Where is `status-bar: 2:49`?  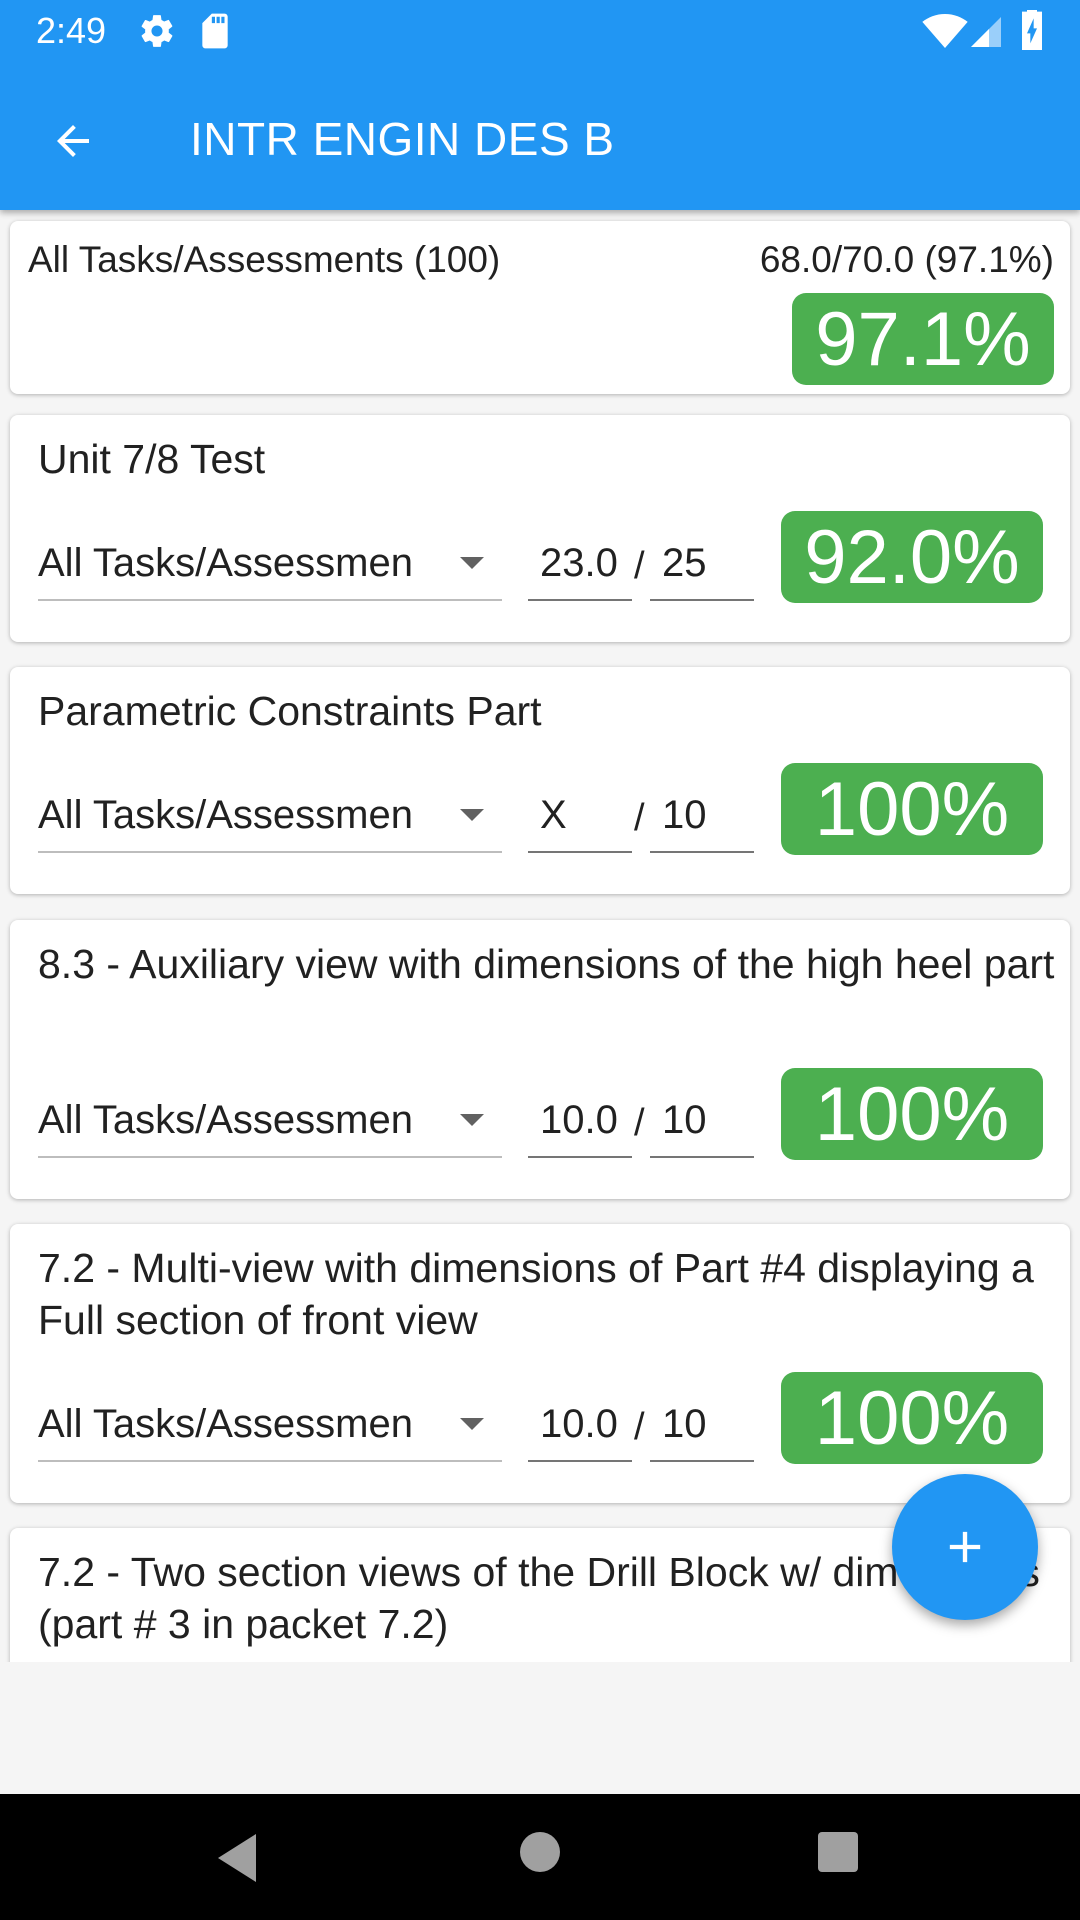 status-bar: 2:49 is located at coordinates (540, 31).